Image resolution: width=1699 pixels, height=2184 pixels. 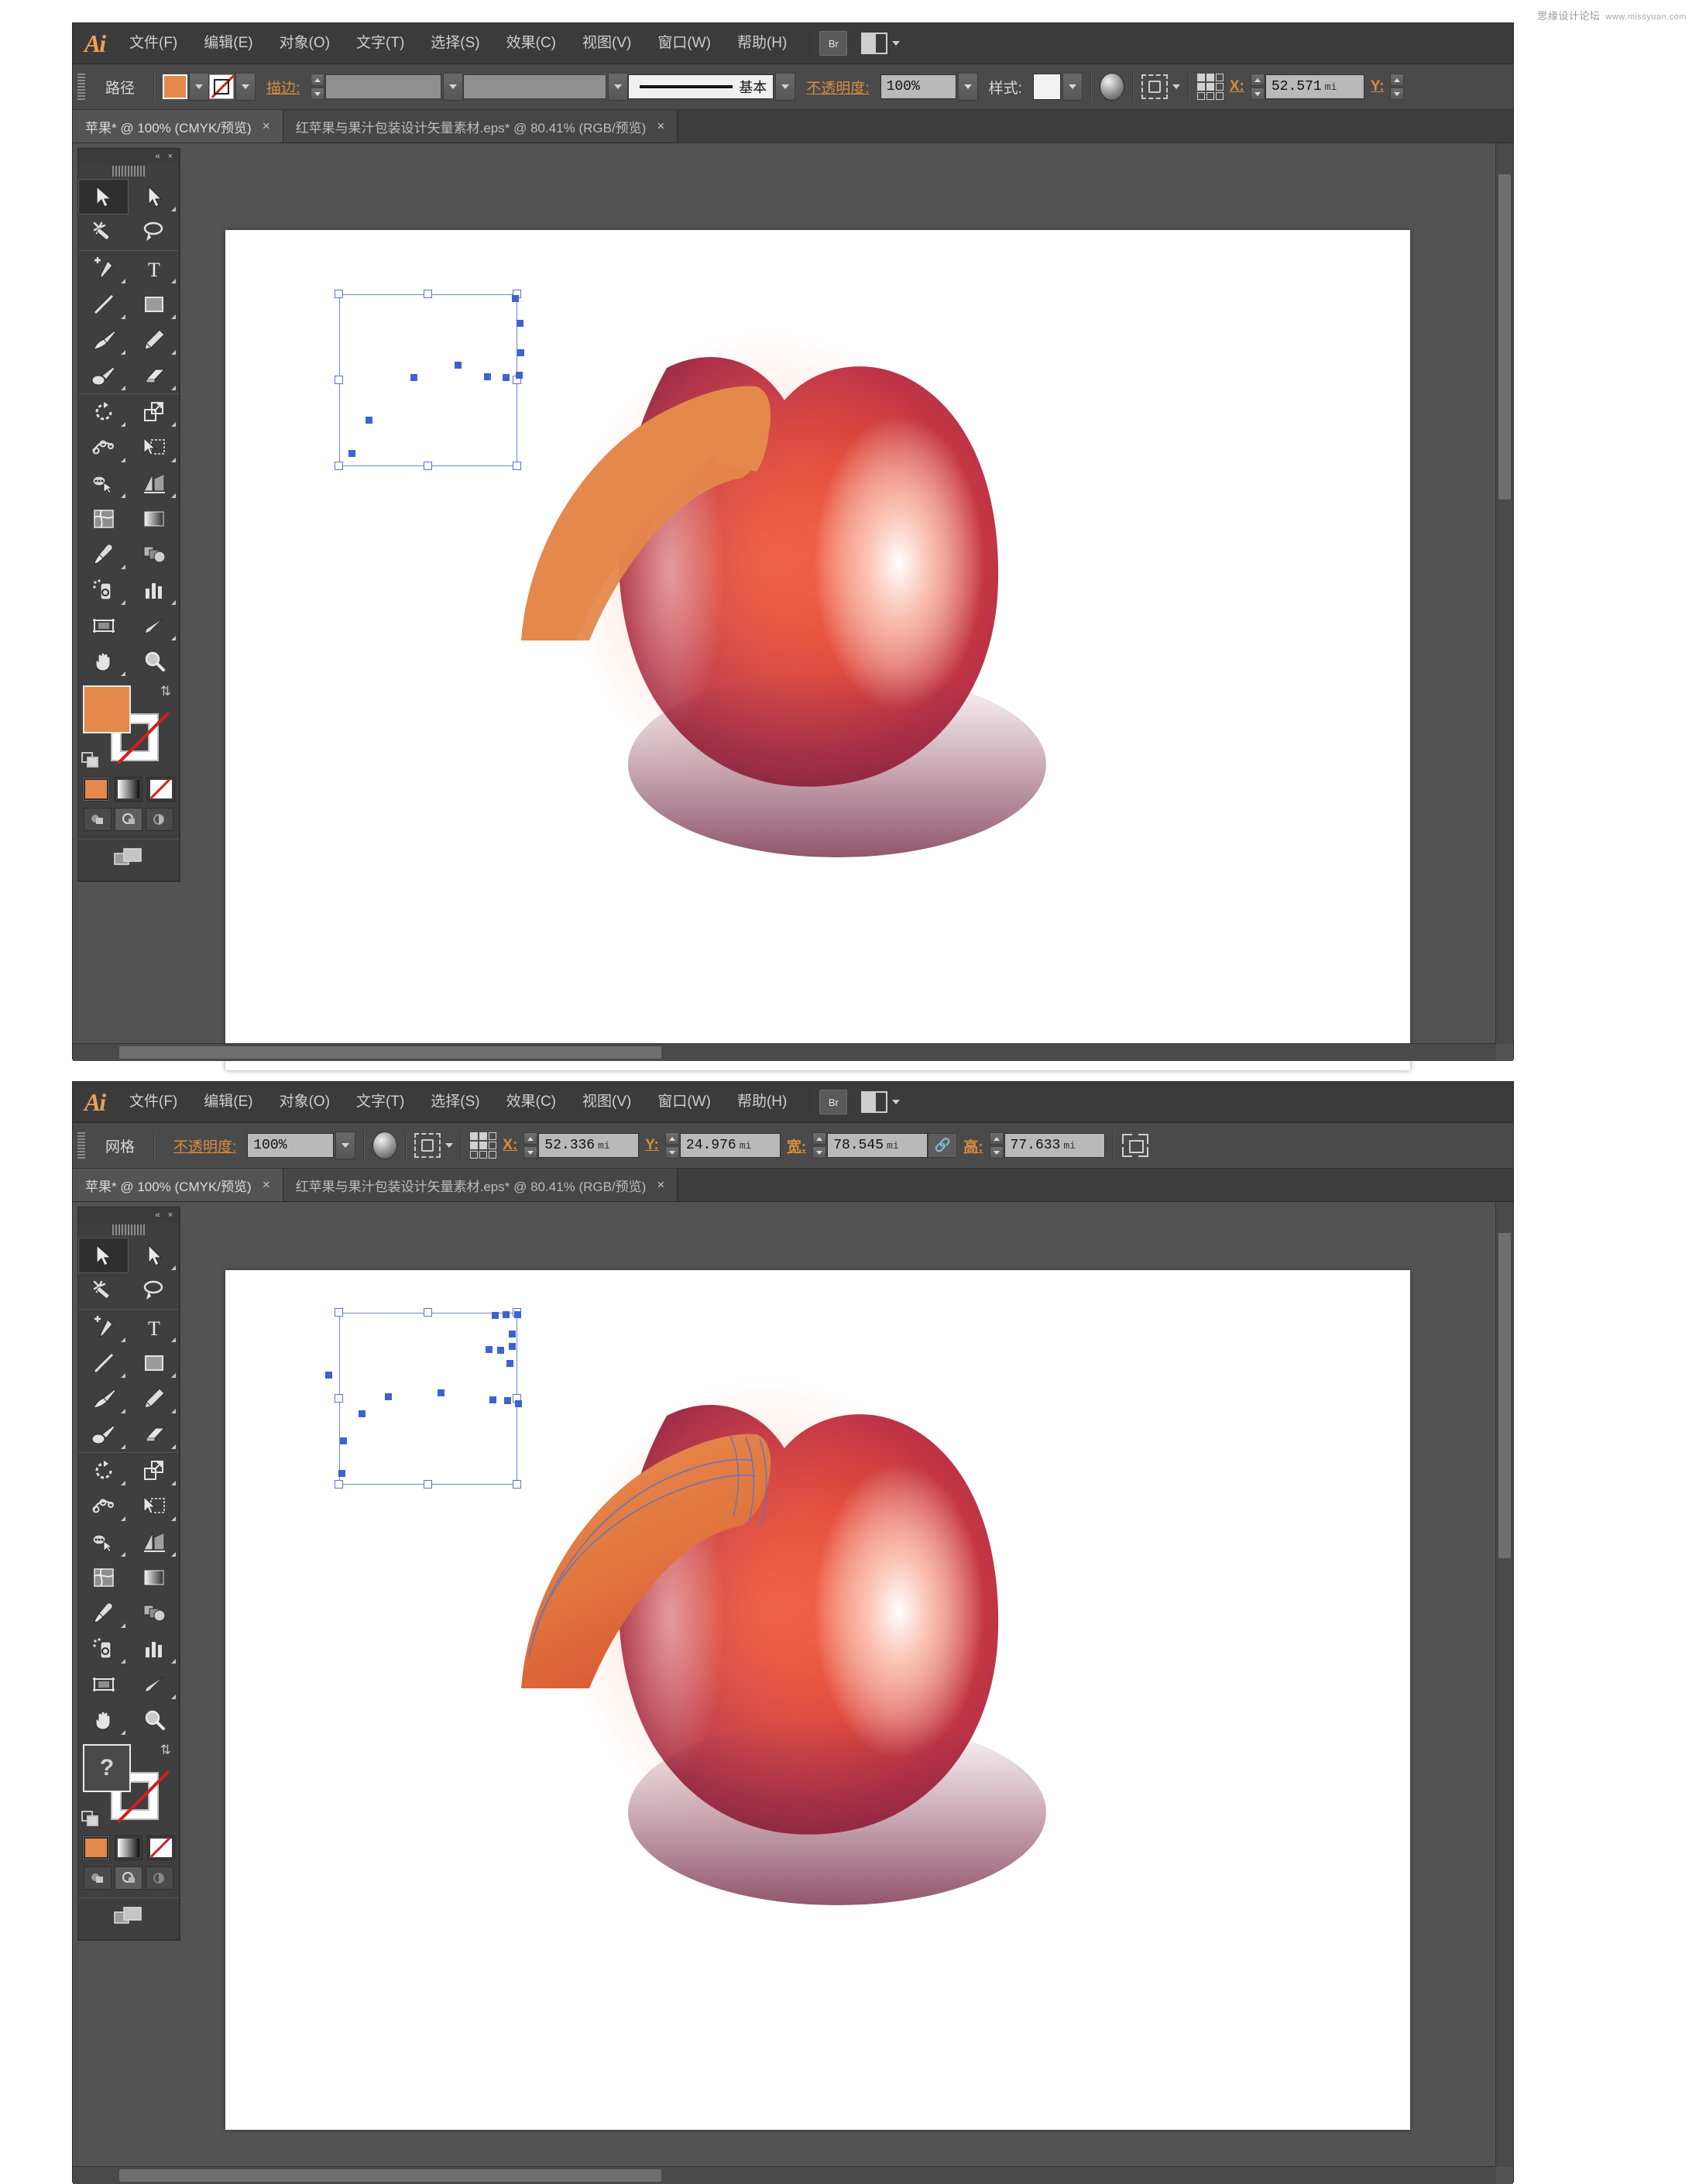 I want to click on opacity-field: 100%, so click(x=918, y=87).